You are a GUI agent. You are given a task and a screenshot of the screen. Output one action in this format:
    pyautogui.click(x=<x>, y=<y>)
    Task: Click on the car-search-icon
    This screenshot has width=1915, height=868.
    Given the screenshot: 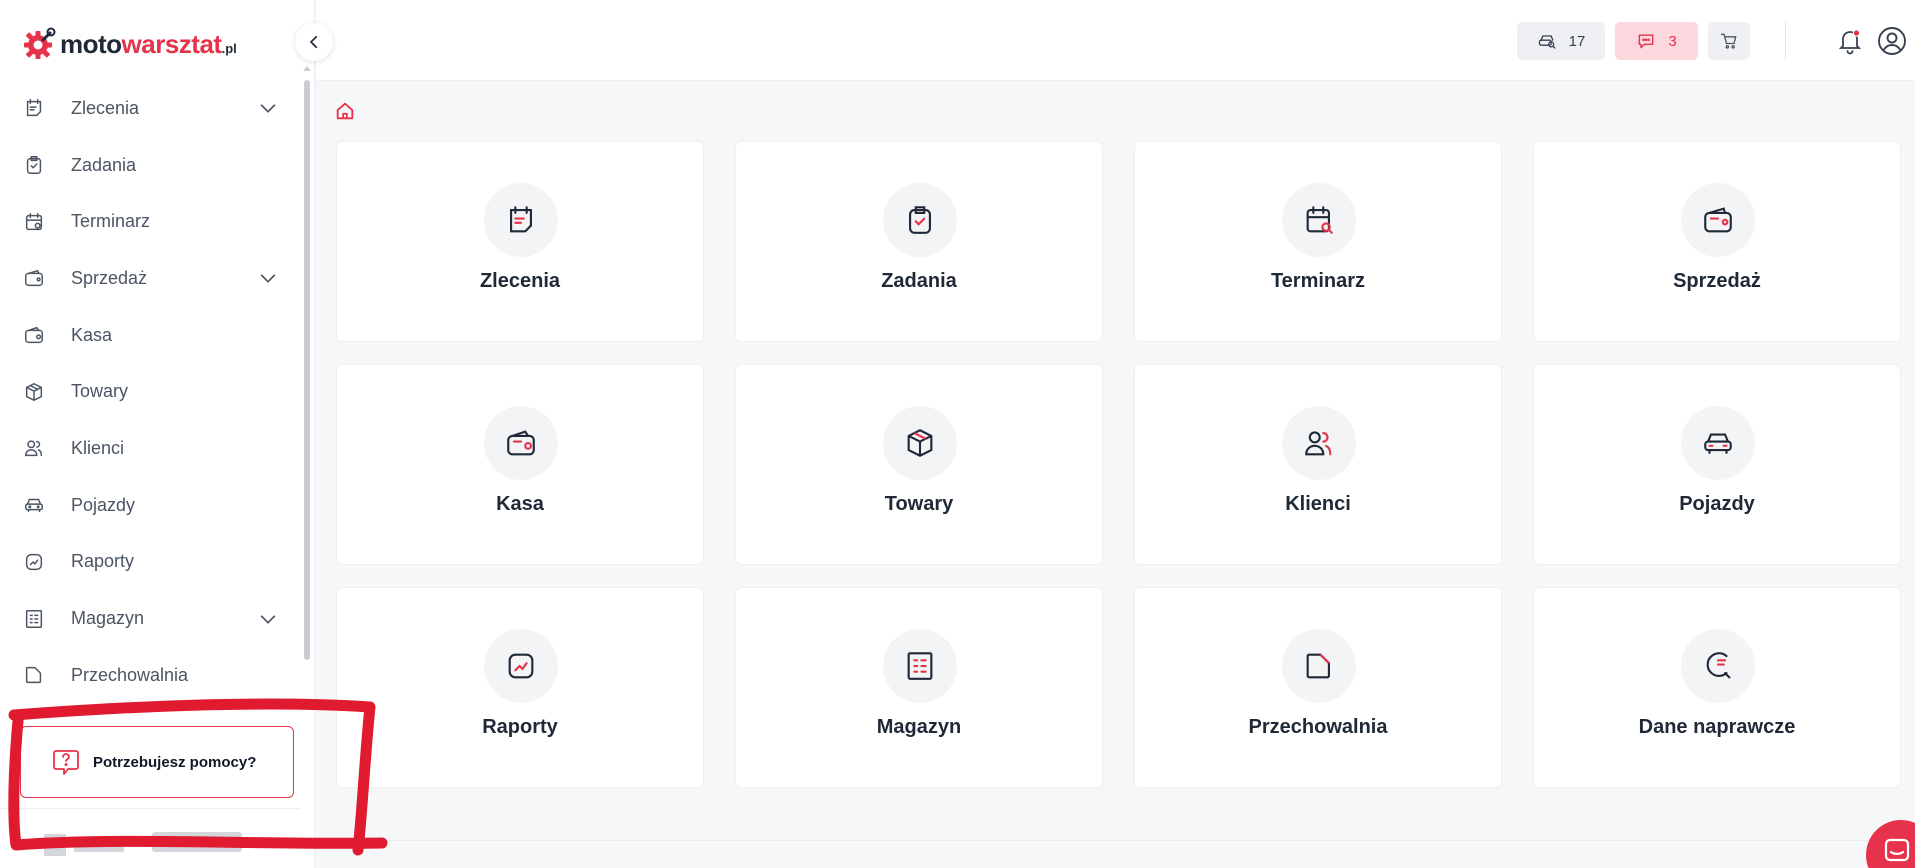 What is the action you would take?
    pyautogui.click(x=1547, y=42)
    